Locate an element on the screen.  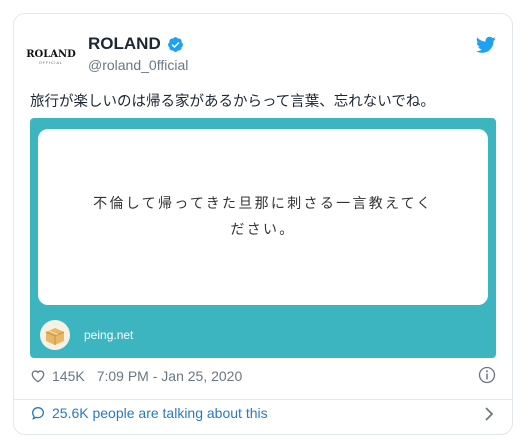
chevron-right-icon is located at coordinates (489, 414).